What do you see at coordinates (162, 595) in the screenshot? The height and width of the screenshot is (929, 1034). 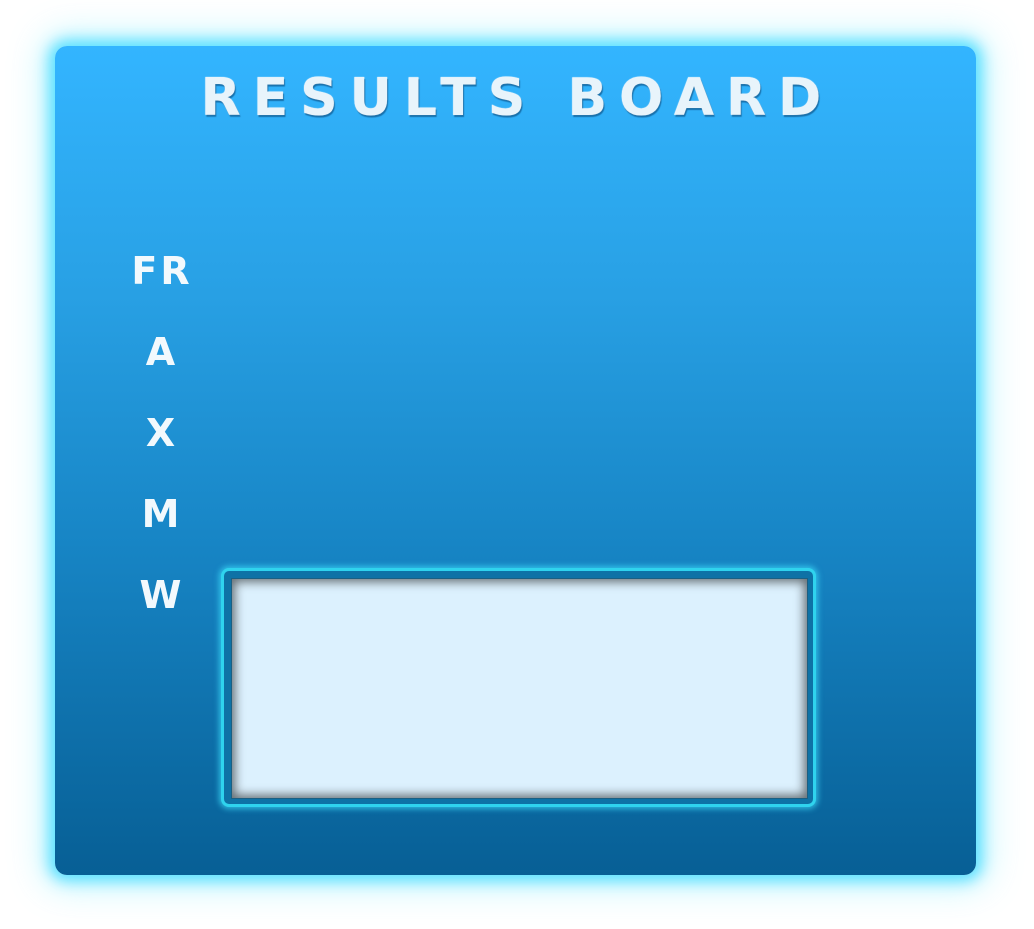 I see `row-label-w: W` at bounding box center [162, 595].